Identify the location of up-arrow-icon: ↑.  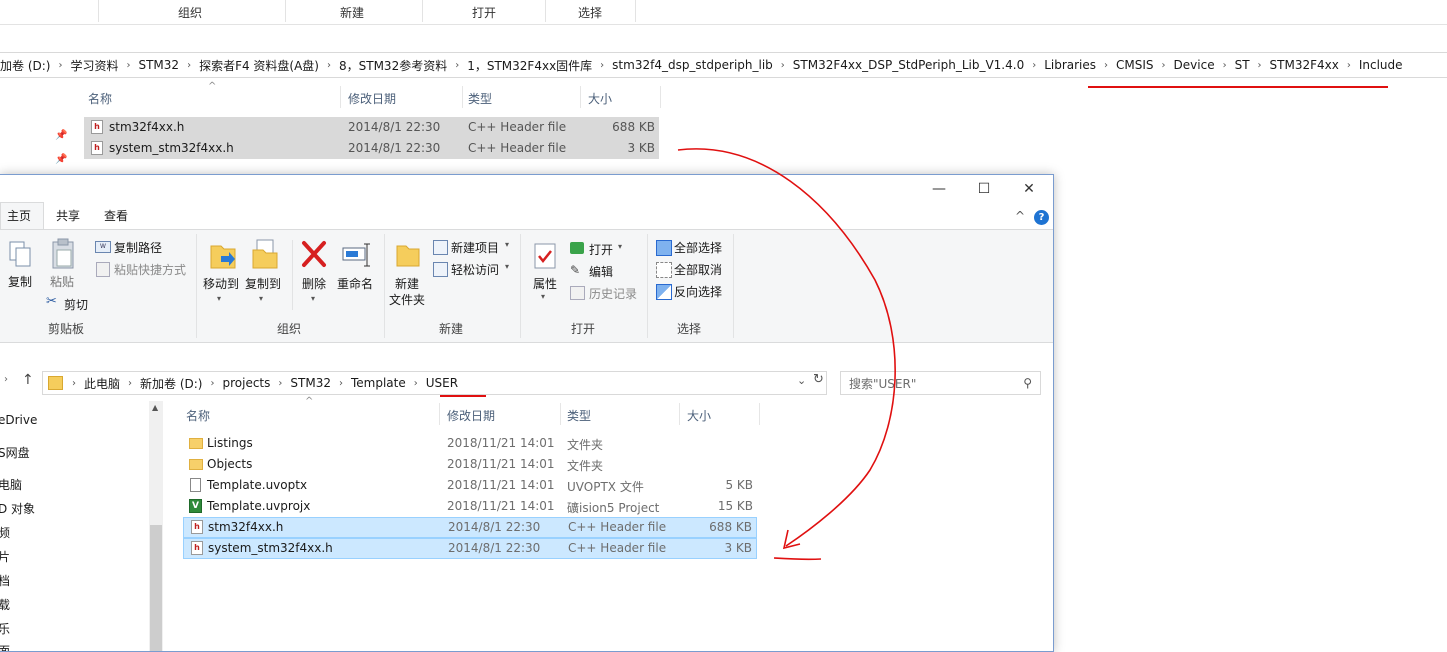
(28, 380).